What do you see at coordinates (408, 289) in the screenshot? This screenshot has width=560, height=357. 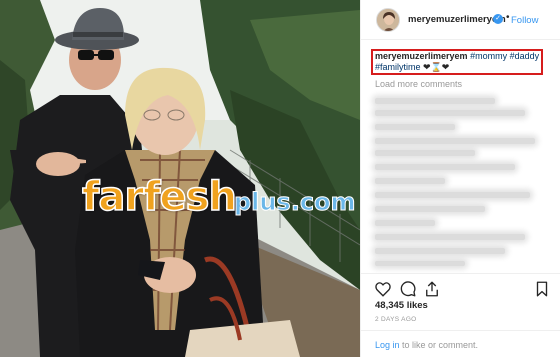 I see `comment-icon` at bounding box center [408, 289].